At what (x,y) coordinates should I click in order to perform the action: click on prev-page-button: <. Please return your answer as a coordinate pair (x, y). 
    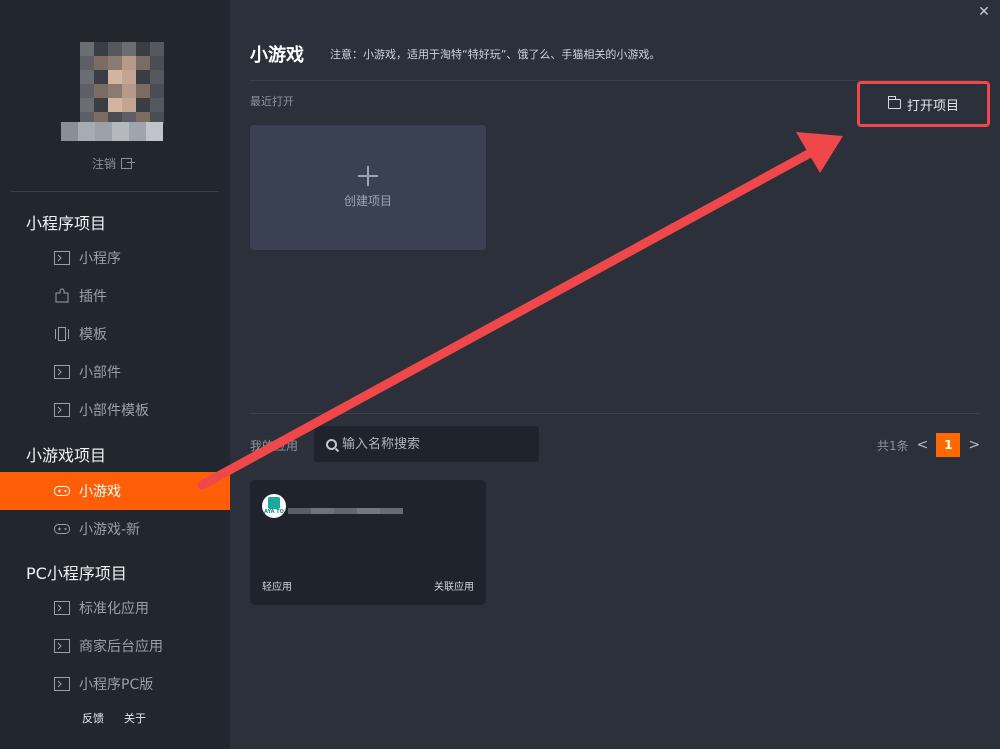
    Looking at the image, I should click on (923, 445).